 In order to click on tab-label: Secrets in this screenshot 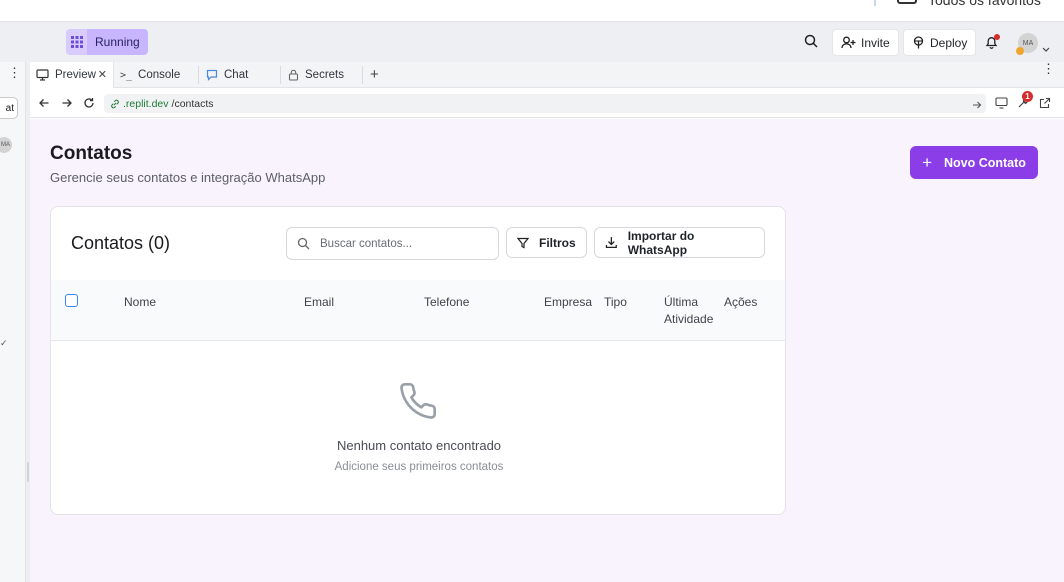, I will do `click(324, 75)`.